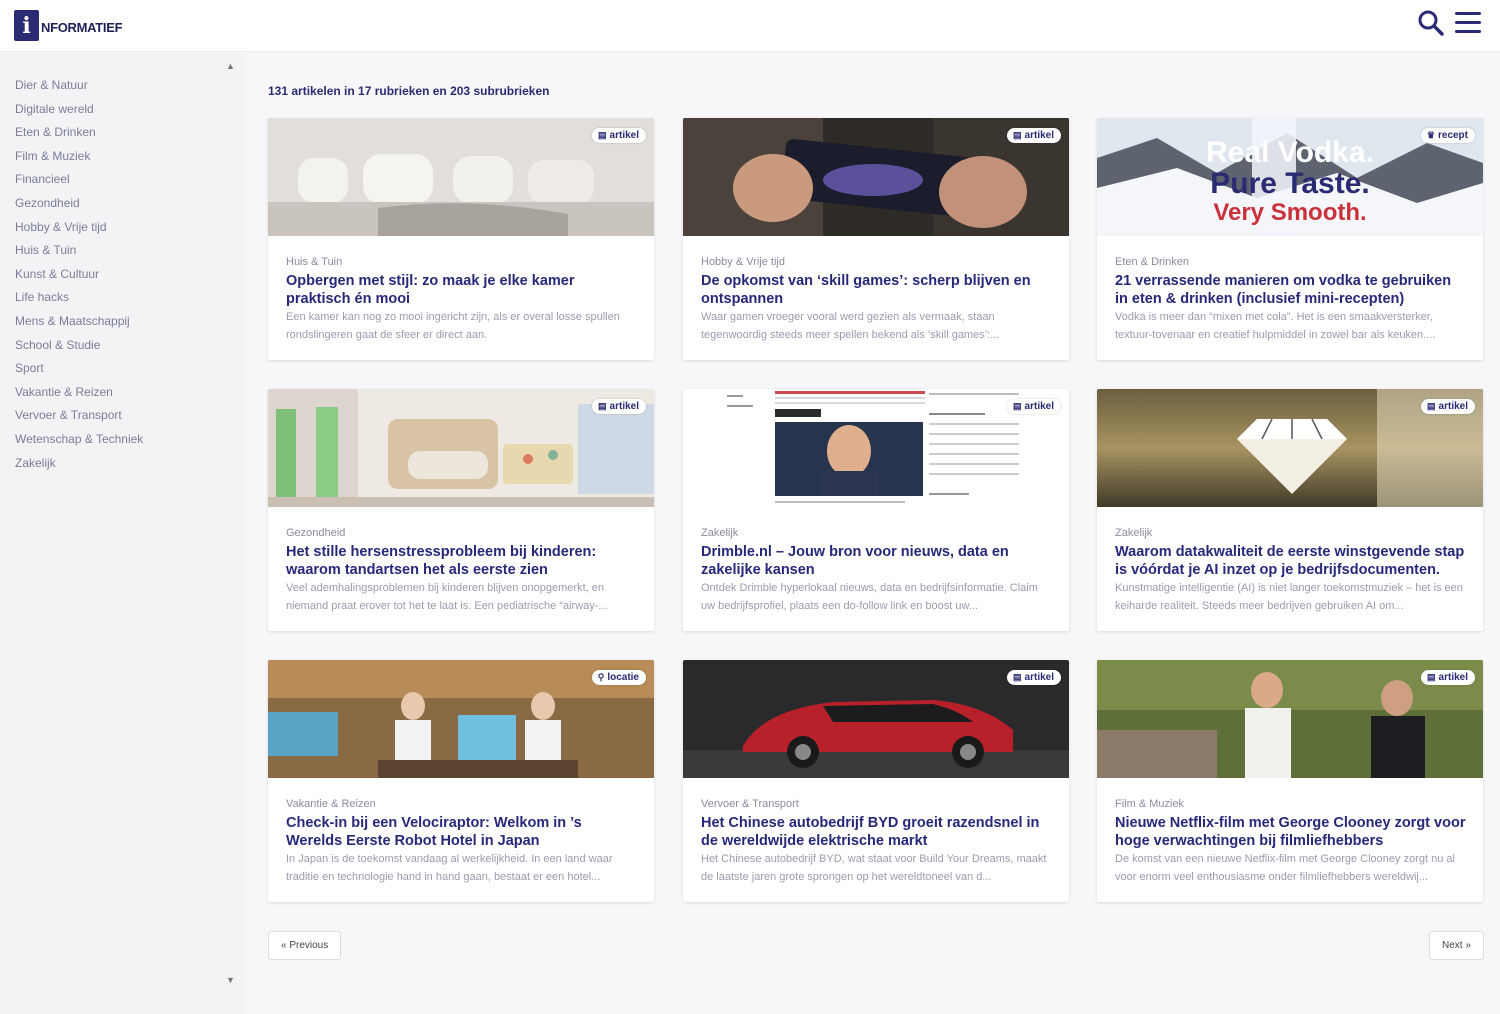 The width and height of the screenshot is (1500, 1014). What do you see at coordinates (316, 533) in the screenshot?
I see `article-category: Gezondheid` at bounding box center [316, 533].